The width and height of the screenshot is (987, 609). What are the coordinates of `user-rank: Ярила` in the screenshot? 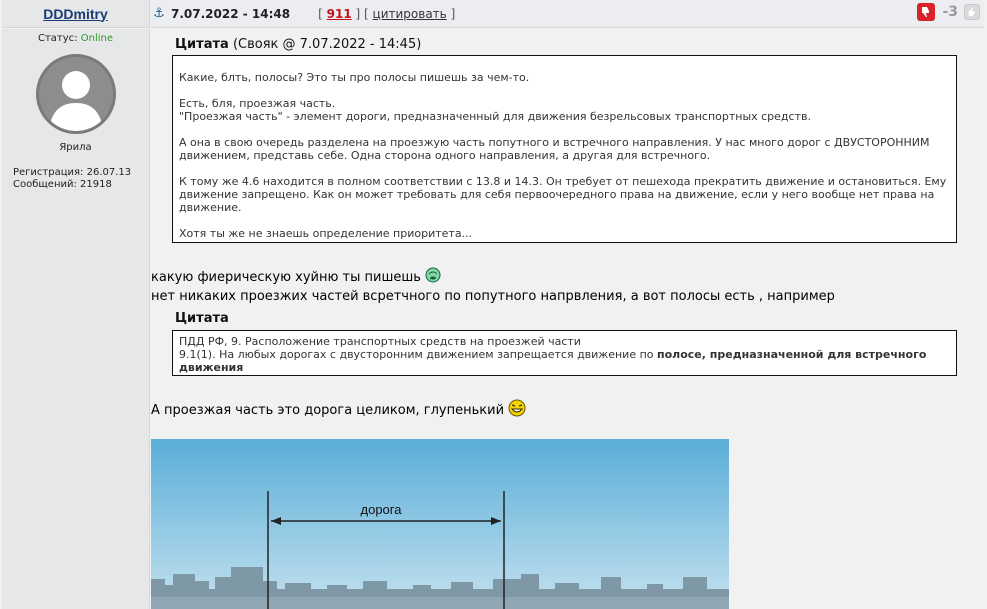 It's located at (75, 147).